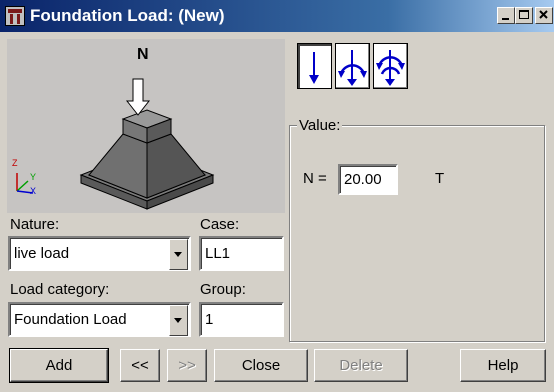  I want to click on load-type-force-moment-button, so click(390, 66).